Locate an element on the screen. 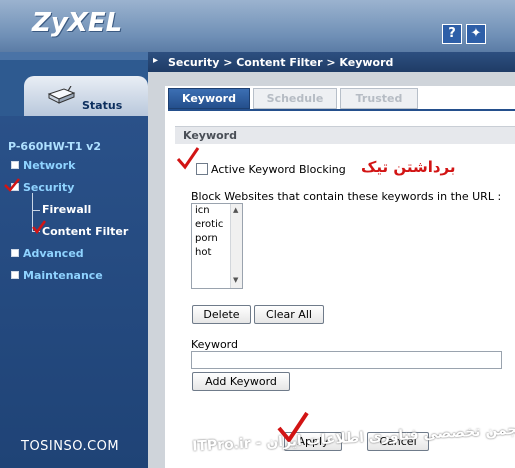 This screenshot has width=515, height=468. sidebar-item-network: Network is located at coordinates (43, 165).